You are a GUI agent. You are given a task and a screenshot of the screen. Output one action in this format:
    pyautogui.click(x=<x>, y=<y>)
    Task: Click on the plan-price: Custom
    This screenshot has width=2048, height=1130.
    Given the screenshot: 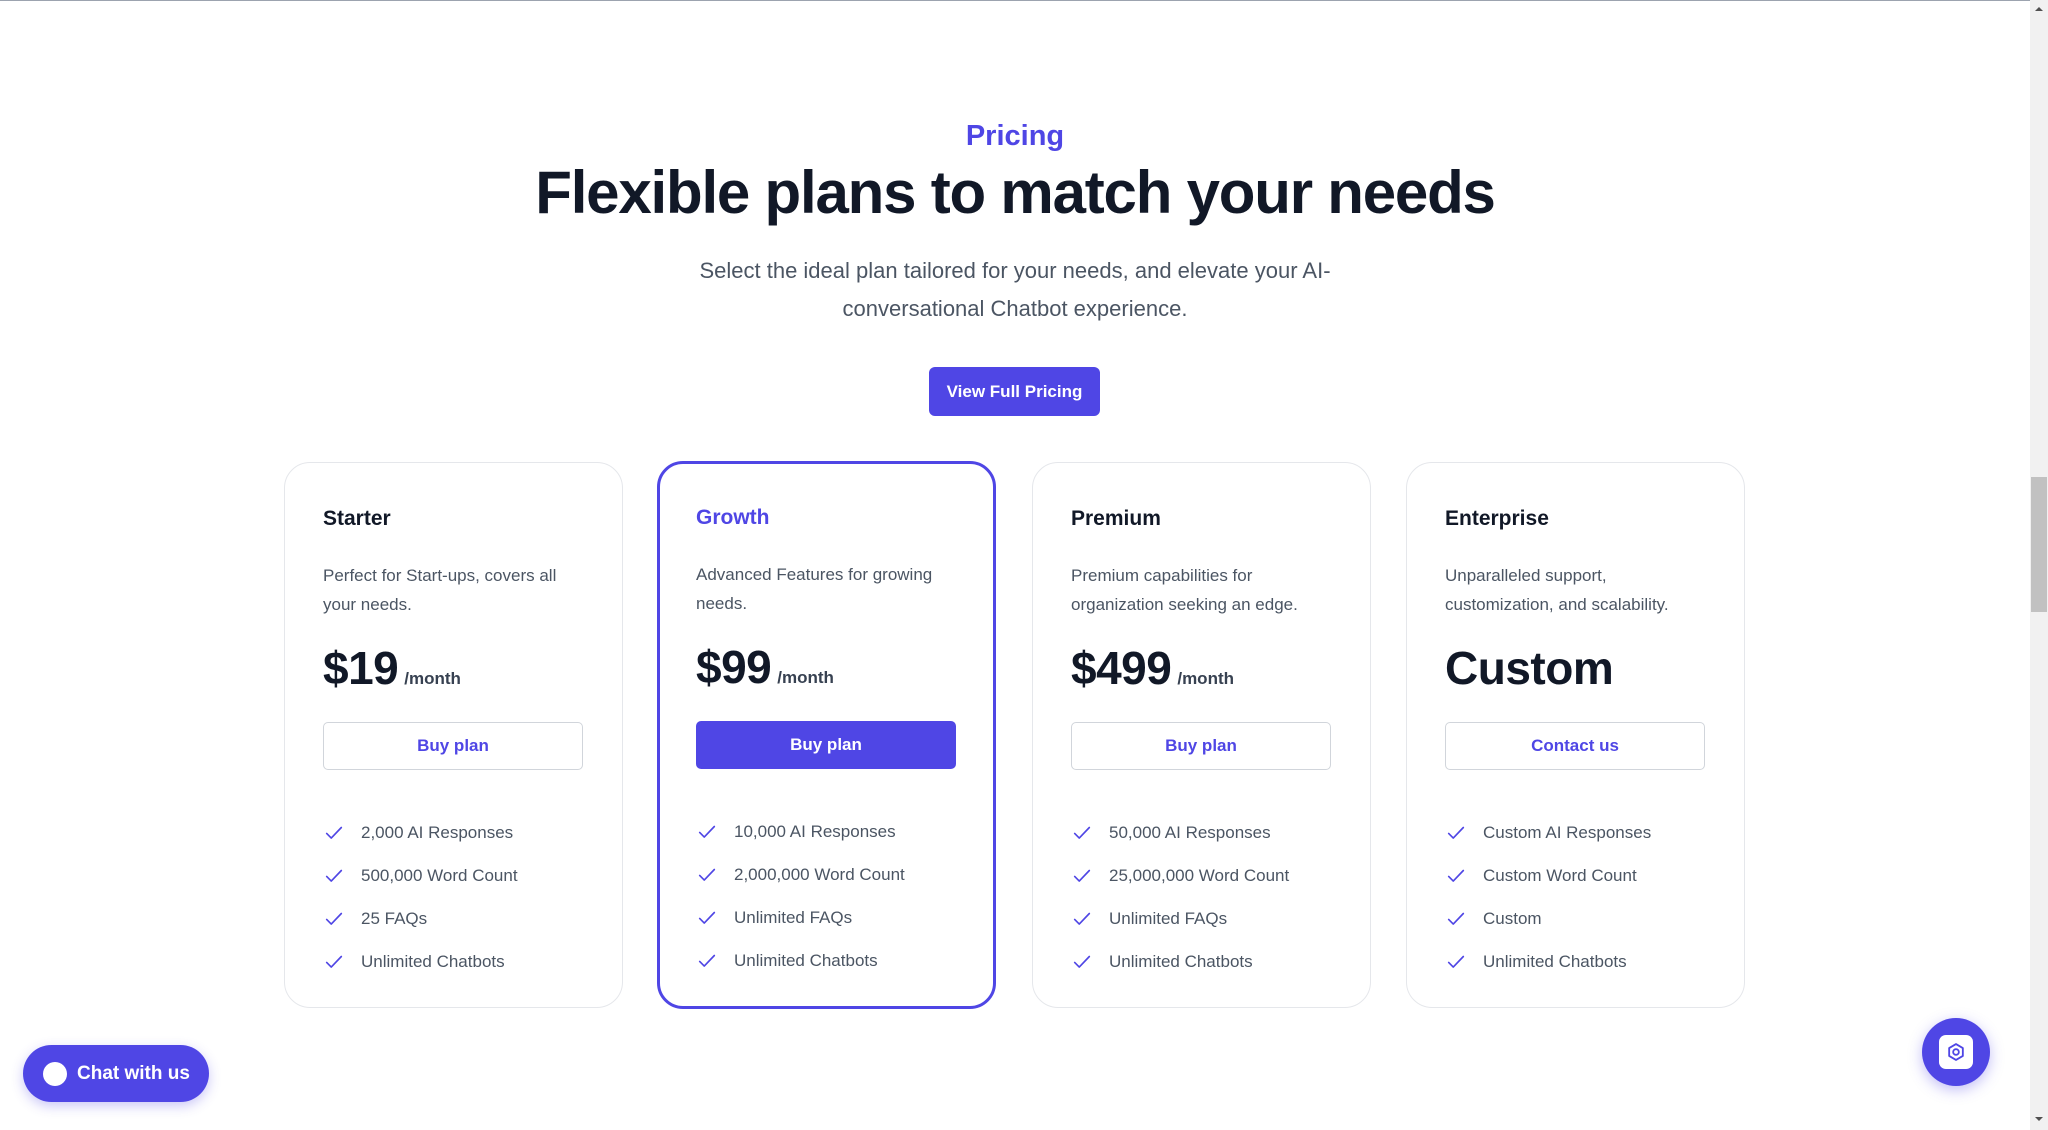 What is the action you would take?
    pyautogui.click(x=1529, y=668)
    